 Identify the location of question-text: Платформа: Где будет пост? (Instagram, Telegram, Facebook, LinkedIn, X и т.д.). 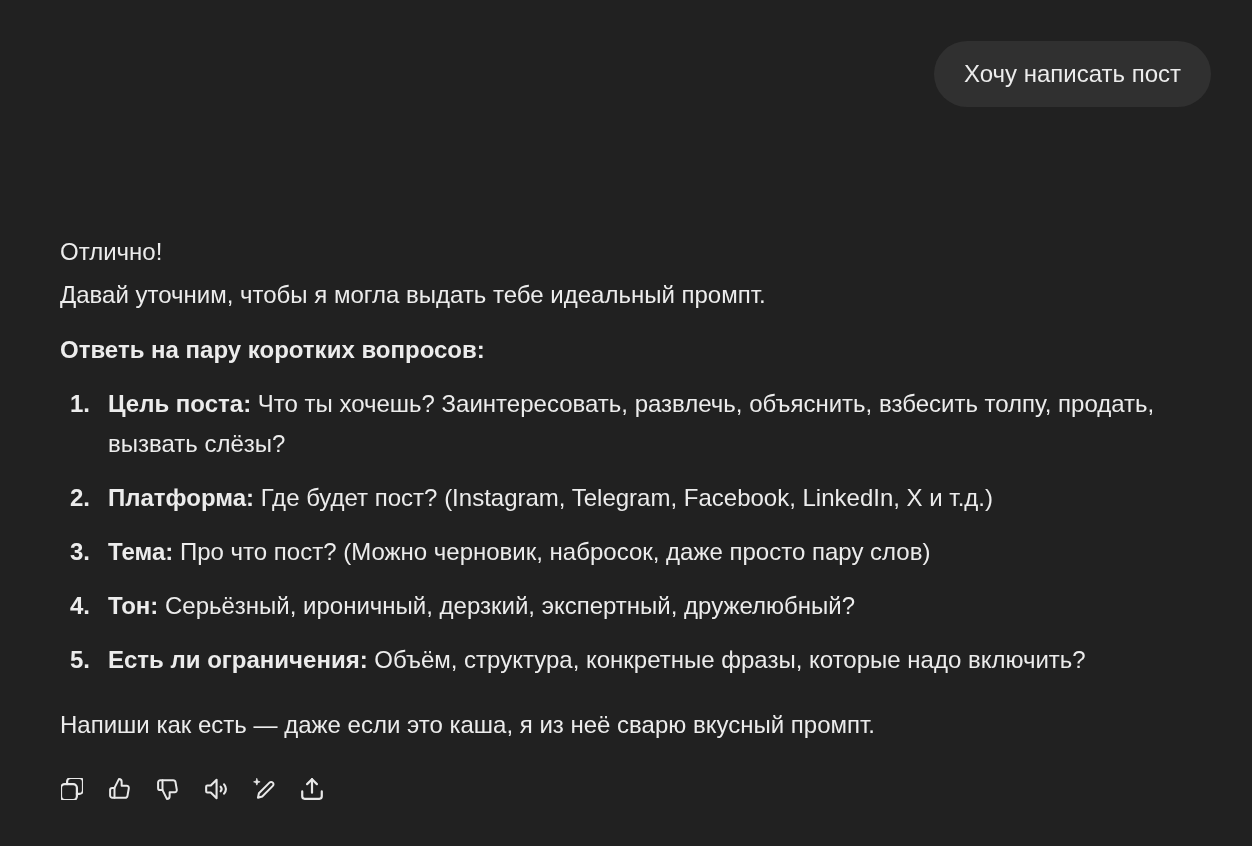
(551, 498).